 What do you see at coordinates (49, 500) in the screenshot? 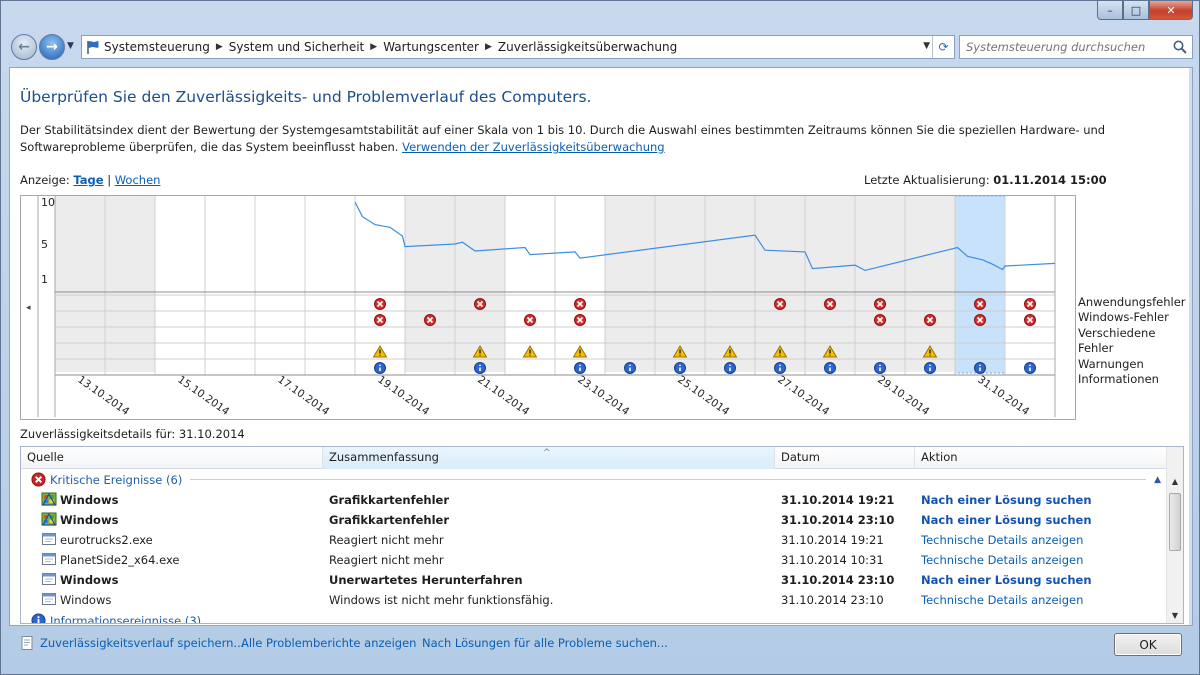
I see `windows-logo-icon` at bounding box center [49, 500].